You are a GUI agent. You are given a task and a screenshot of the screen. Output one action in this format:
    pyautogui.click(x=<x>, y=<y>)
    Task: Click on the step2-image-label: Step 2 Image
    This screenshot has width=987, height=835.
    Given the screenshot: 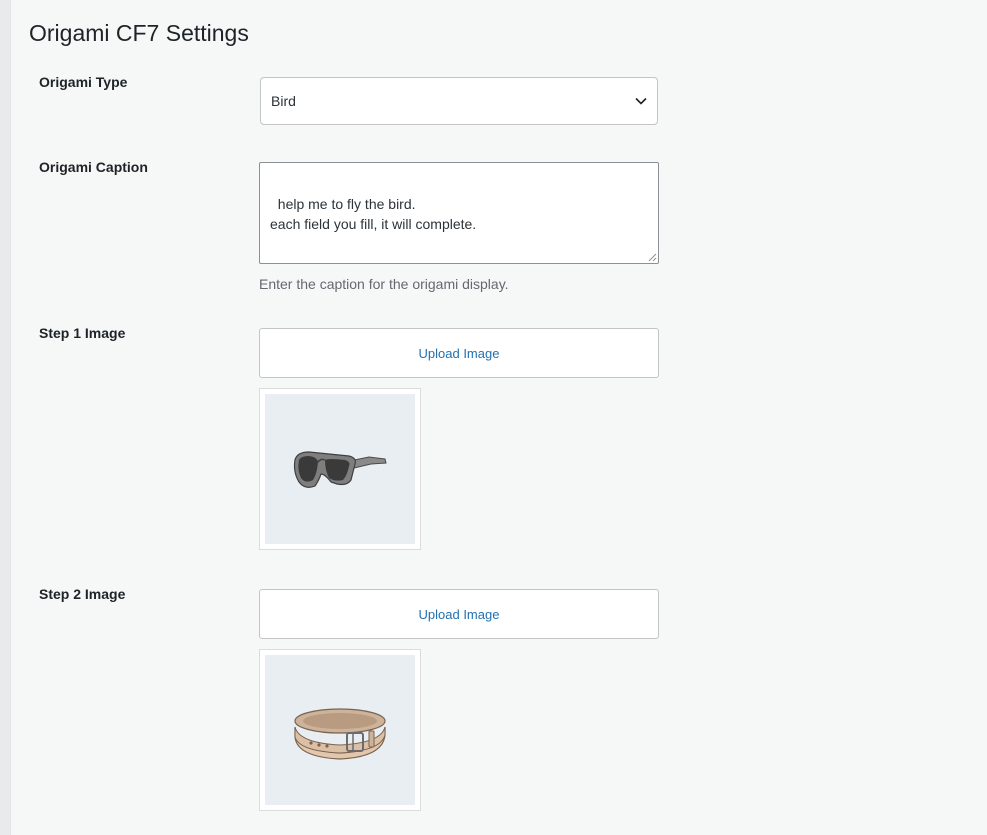 What is the action you would take?
    pyautogui.click(x=82, y=594)
    